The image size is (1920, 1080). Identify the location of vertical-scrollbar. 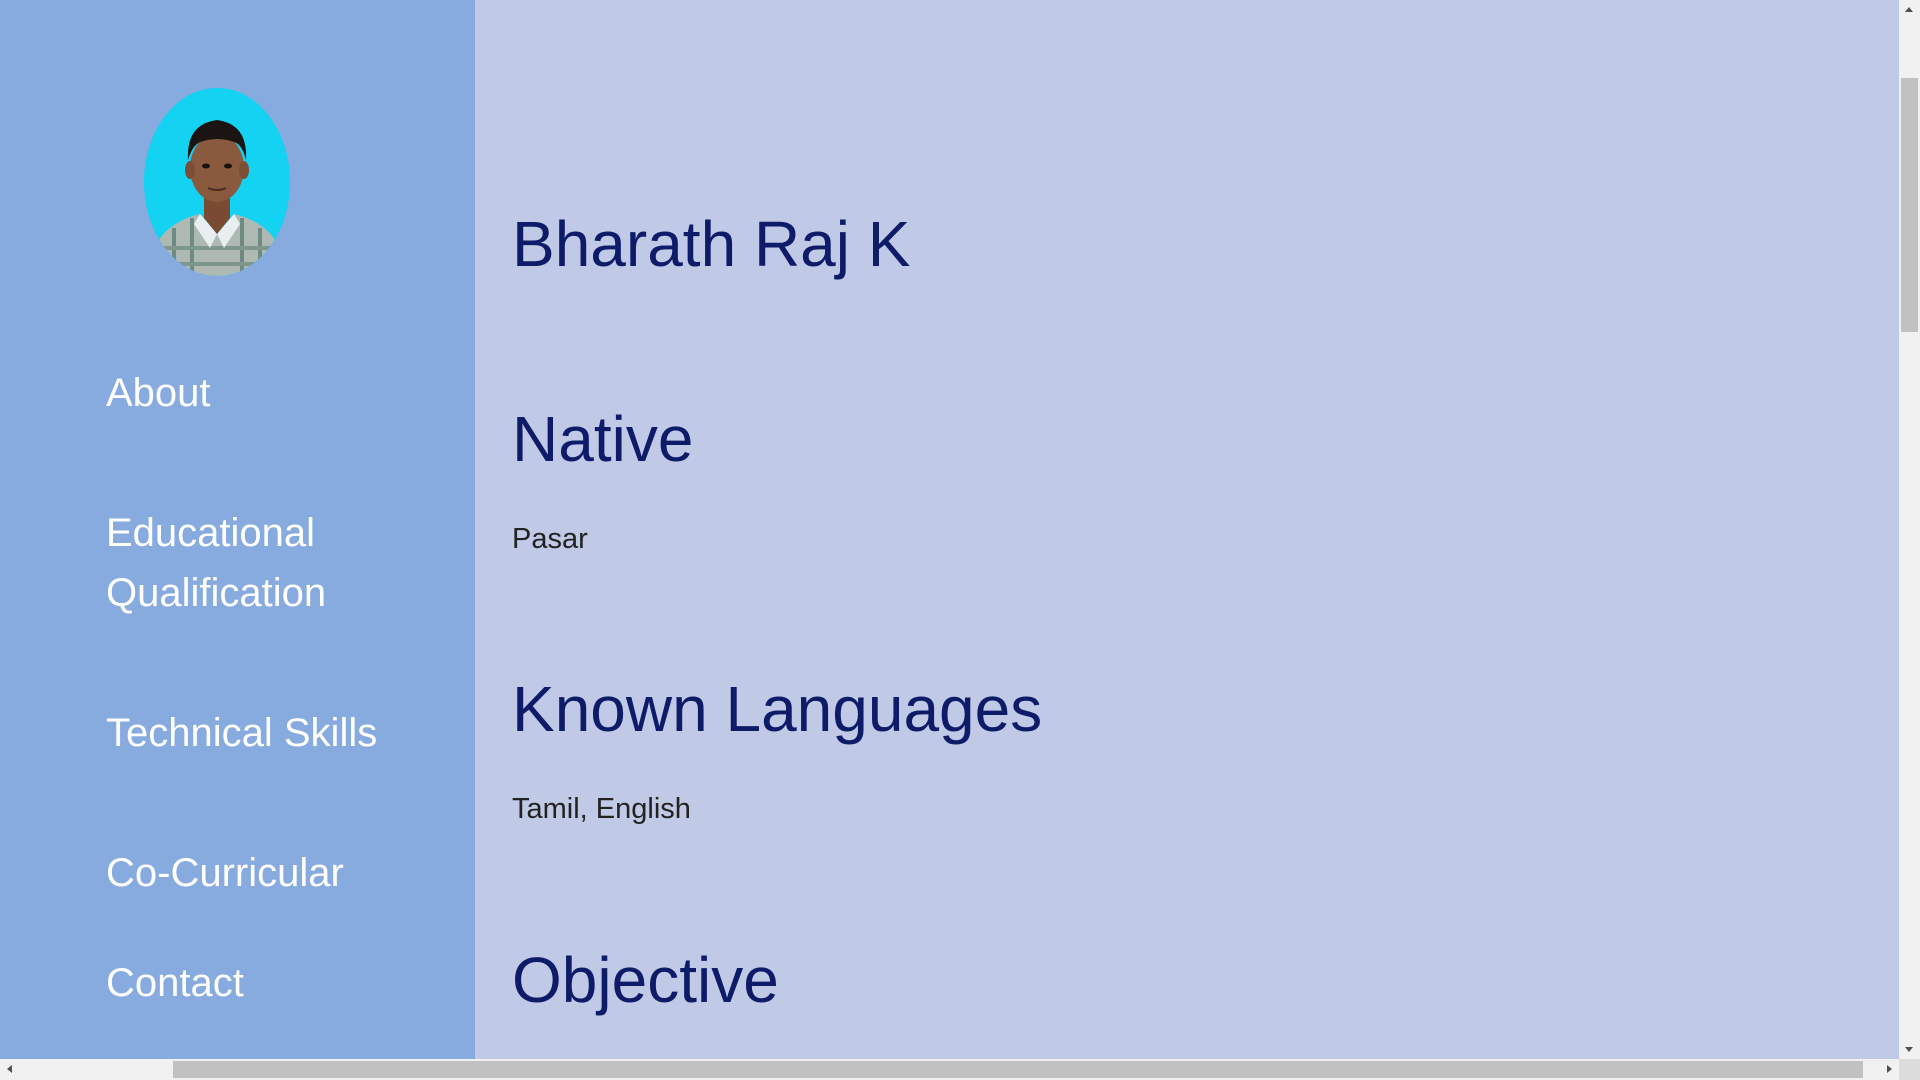
(1909, 529).